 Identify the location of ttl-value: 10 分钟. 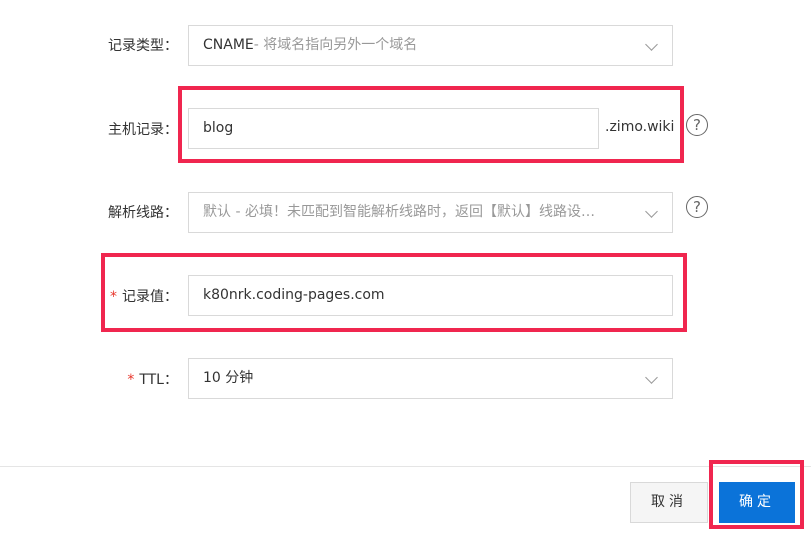
(228, 378).